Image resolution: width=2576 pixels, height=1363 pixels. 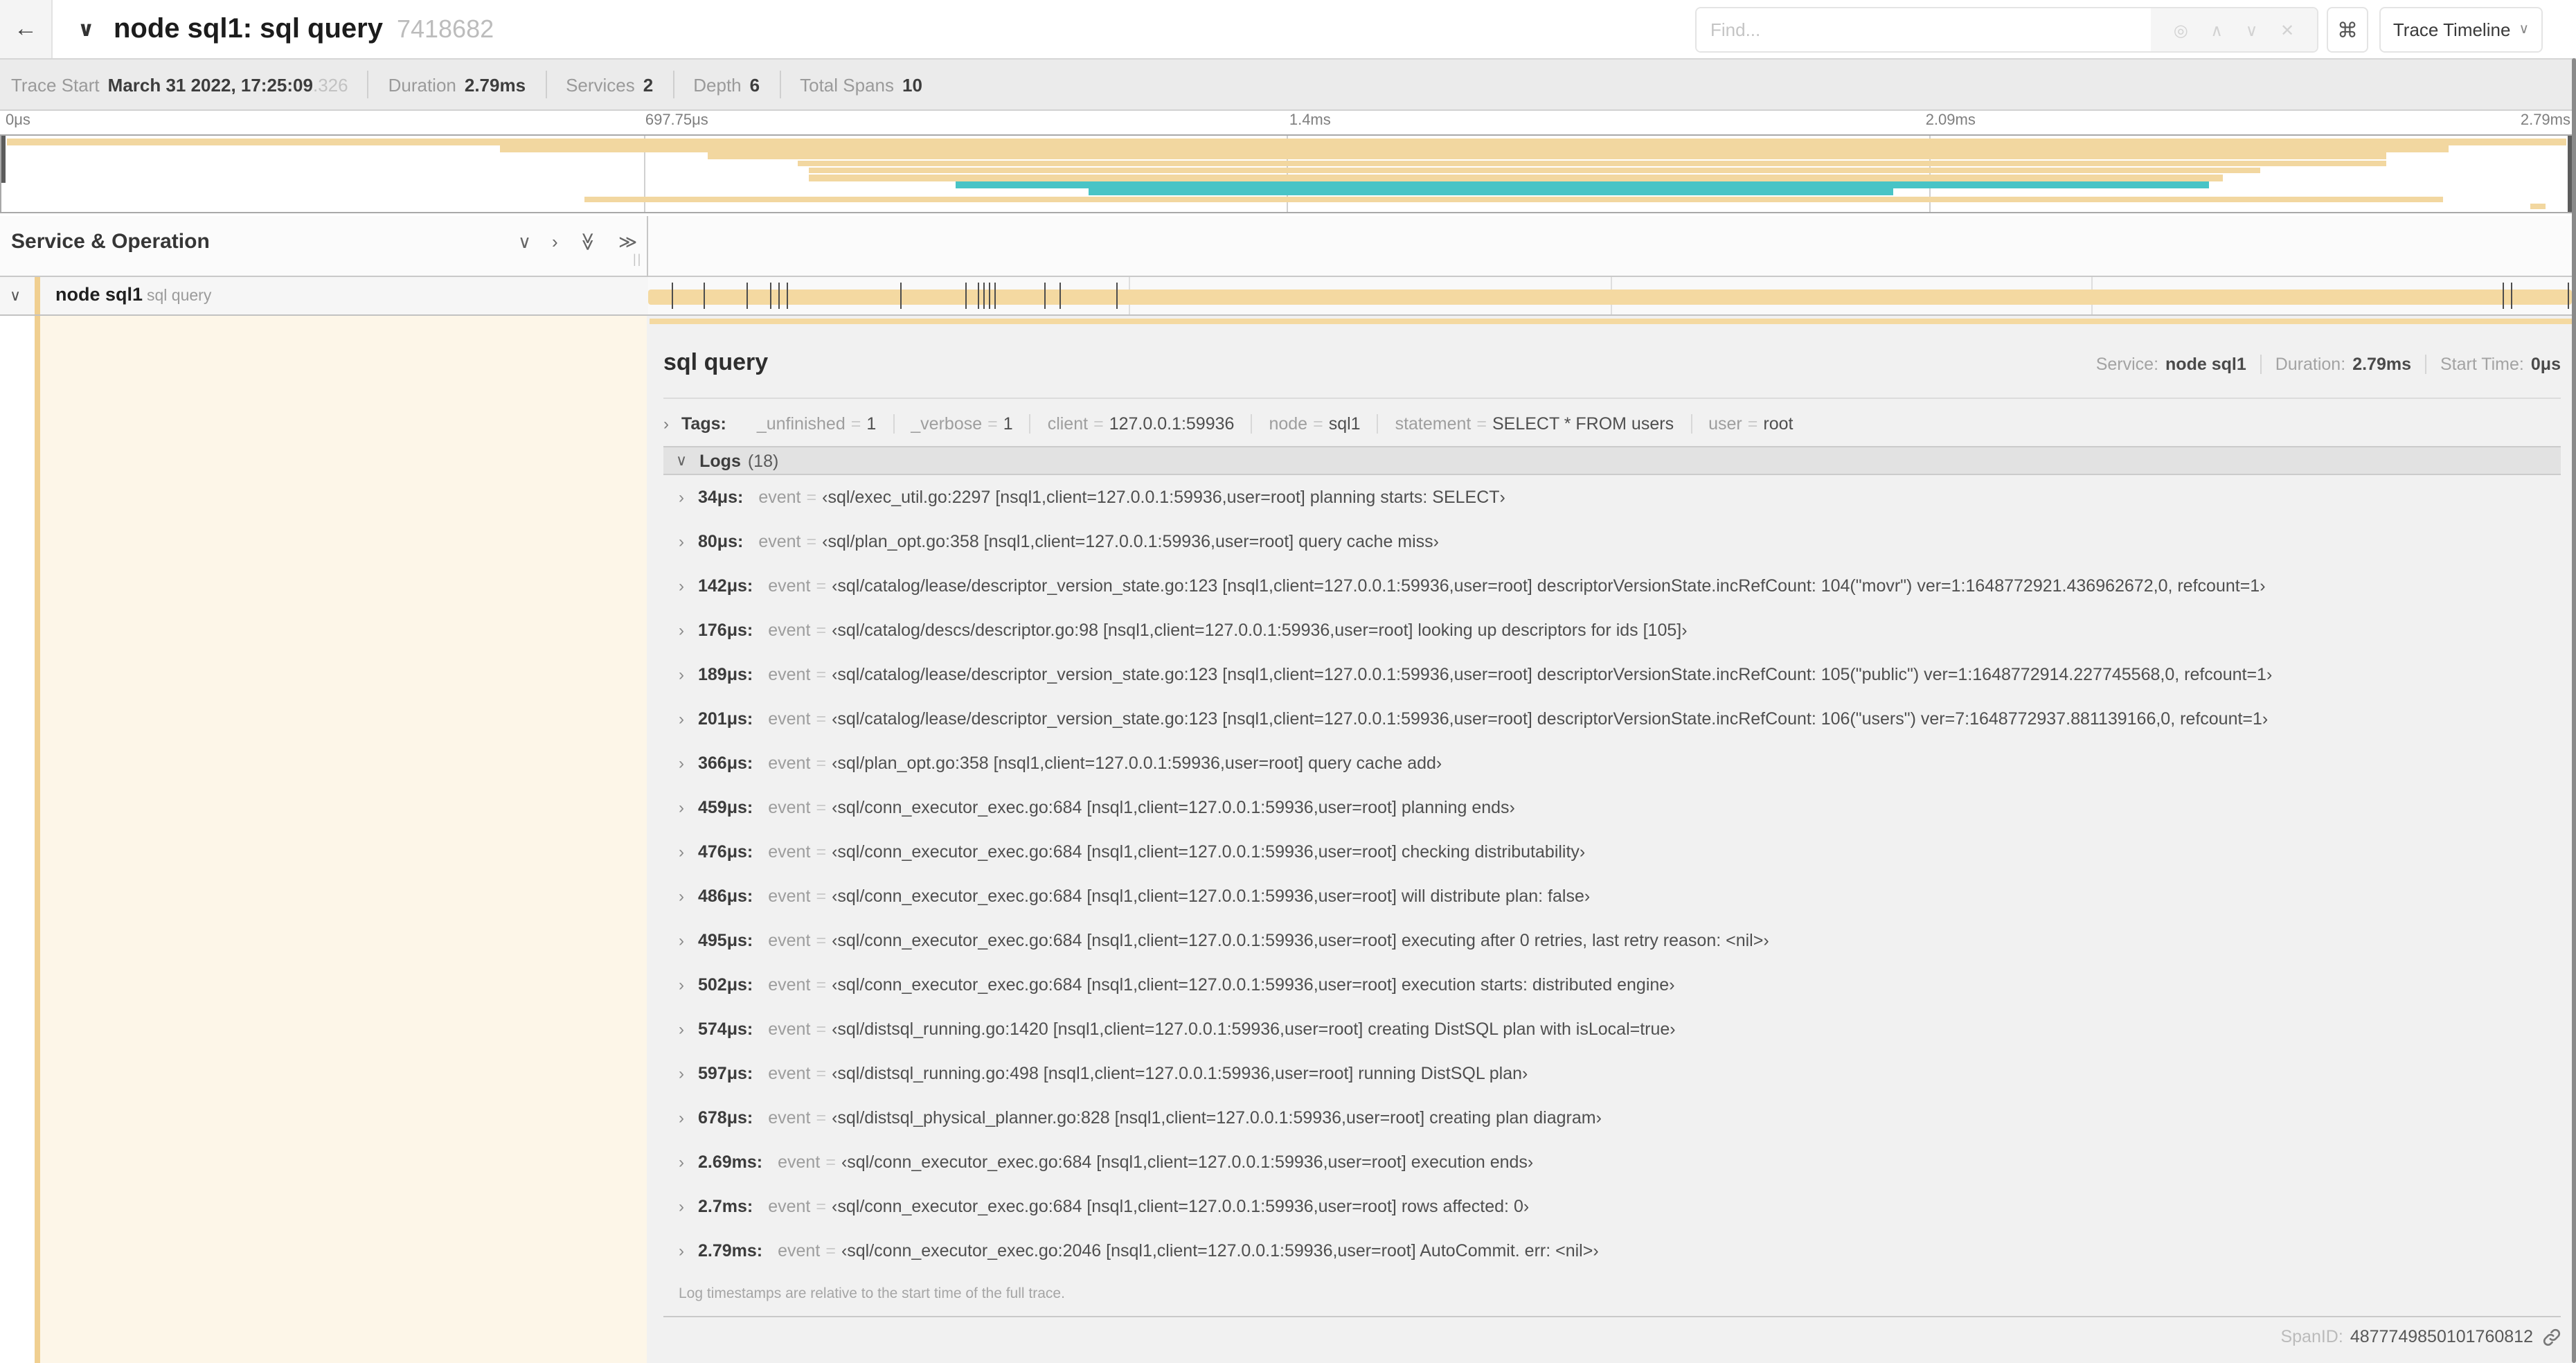 What do you see at coordinates (1288, 123) in the screenshot?
I see `minimap-tick-labels: 0μs 697.75μs 1.4ms 2.09ms 2.79ms` at bounding box center [1288, 123].